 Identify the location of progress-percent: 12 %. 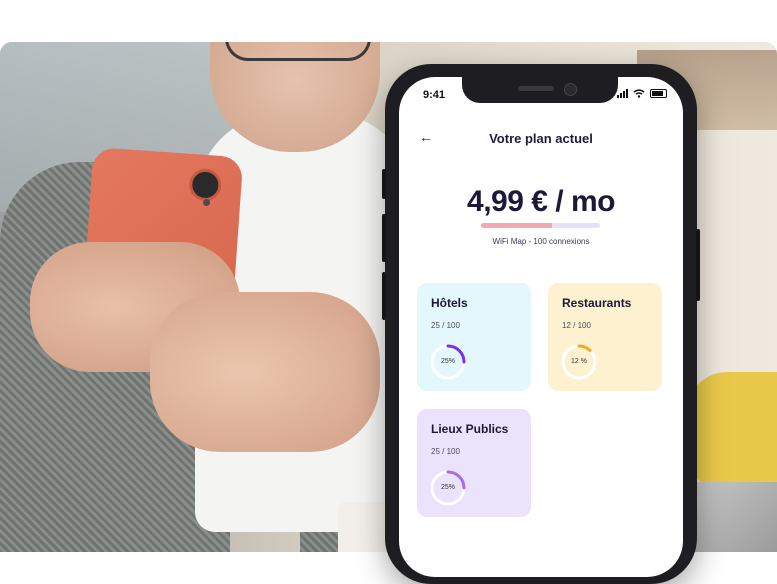
(579, 361).